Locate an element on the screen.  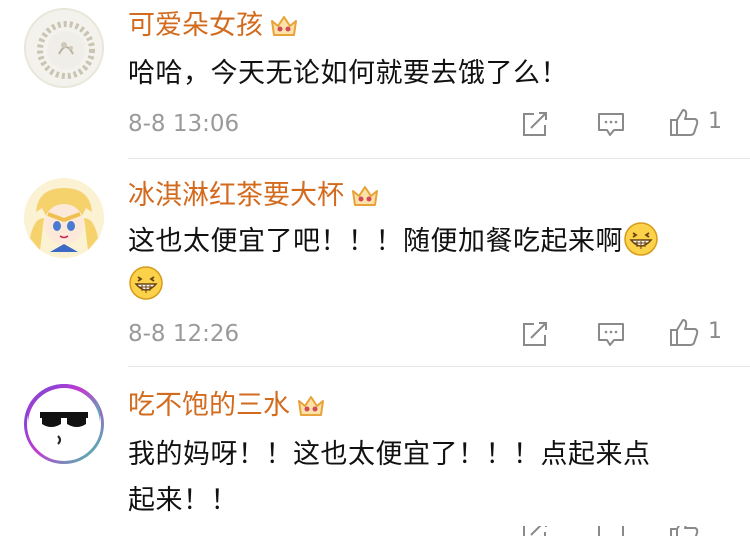
comment-text-line: 起来！！ is located at coordinates (183, 500).